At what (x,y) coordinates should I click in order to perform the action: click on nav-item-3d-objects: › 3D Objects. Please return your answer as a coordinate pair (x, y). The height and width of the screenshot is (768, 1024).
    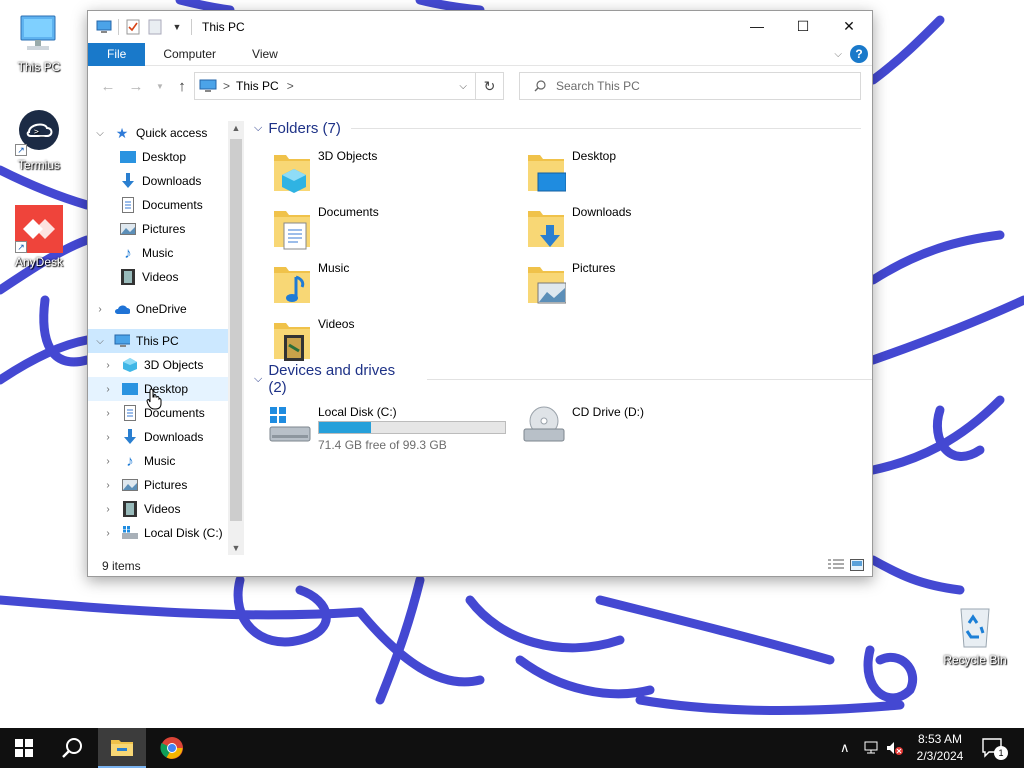
    Looking at the image, I should click on (166, 365).